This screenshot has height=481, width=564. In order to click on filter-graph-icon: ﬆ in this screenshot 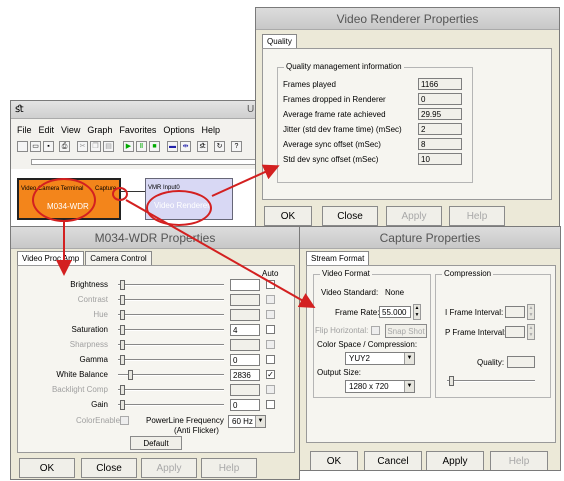, I will do `click(202, 146)`.